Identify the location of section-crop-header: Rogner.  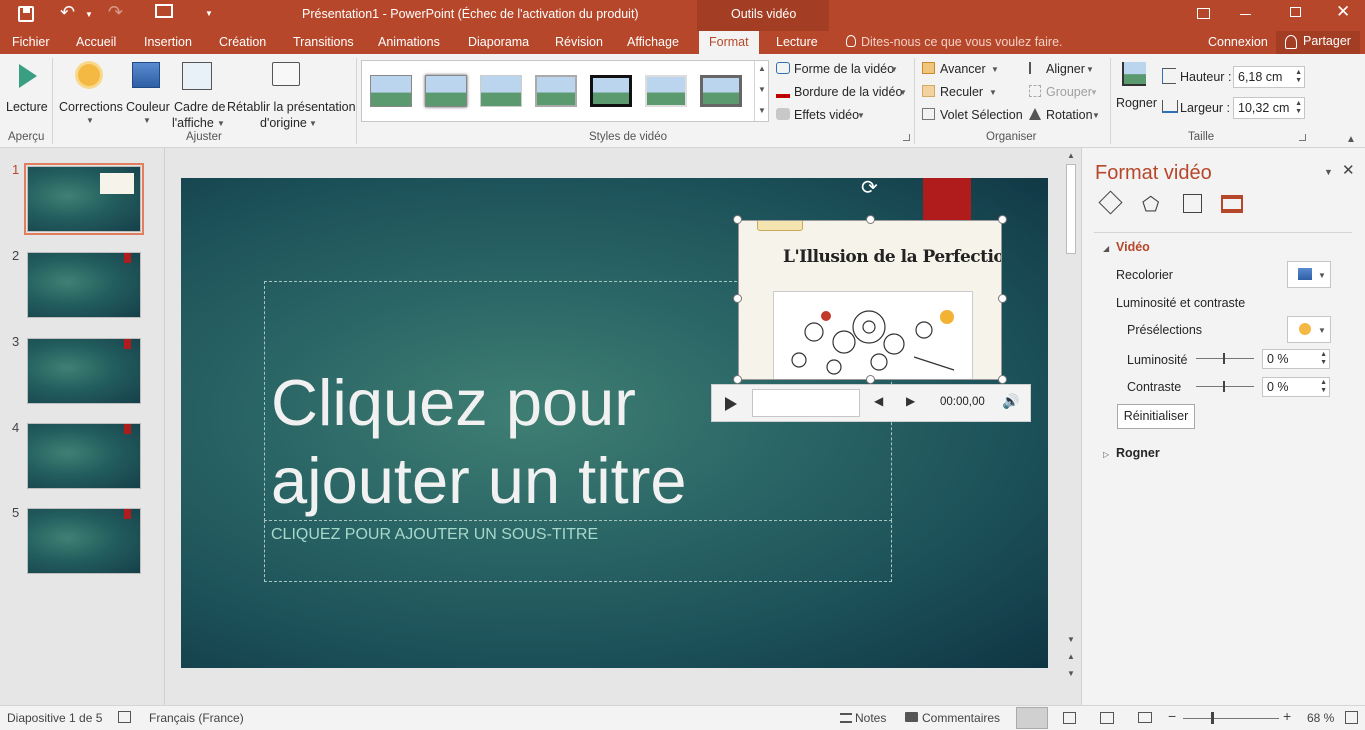
(1138, 453).